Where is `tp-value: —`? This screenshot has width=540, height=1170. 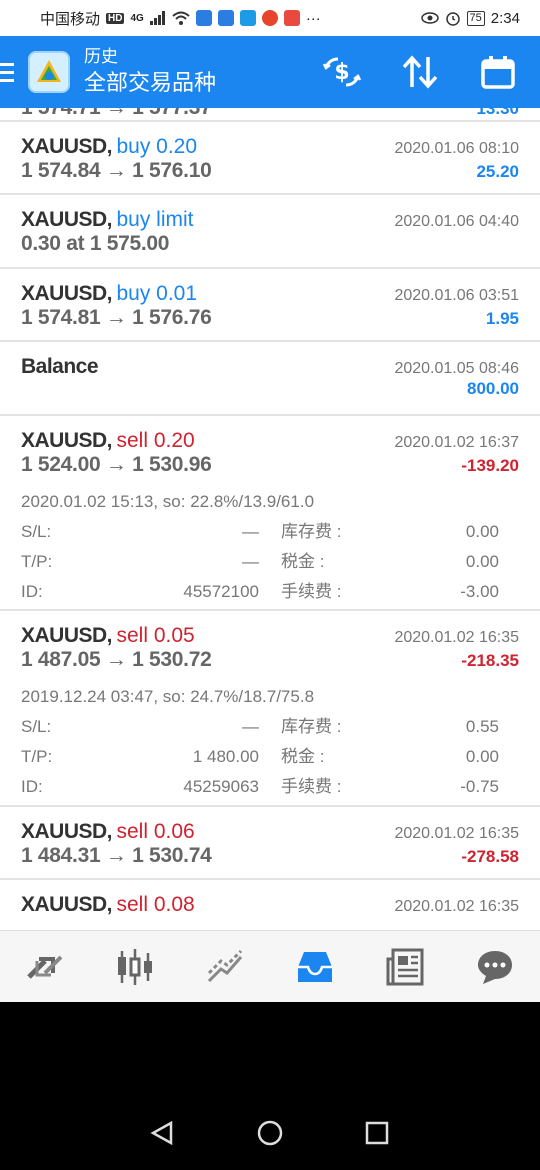
tp-value: — is located at coordinates (250, 561).